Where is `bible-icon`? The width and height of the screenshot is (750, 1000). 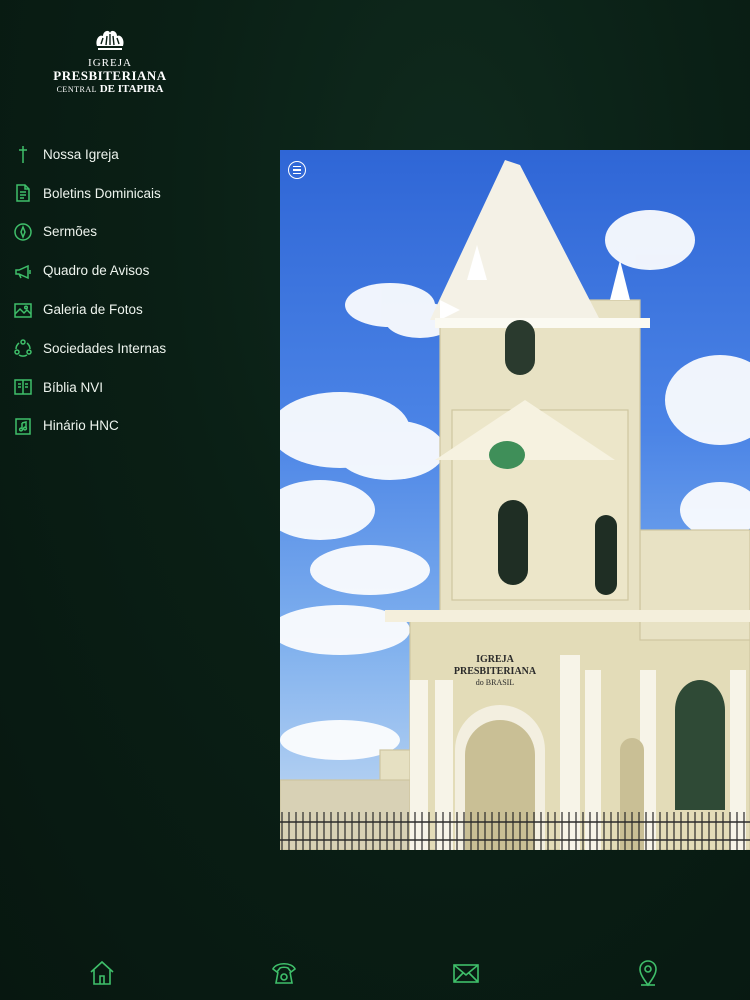
bible-icon is located at coordinates (23, 387).